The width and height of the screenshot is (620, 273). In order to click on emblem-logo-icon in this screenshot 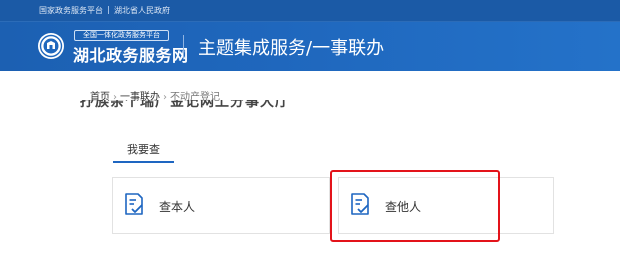, I will do `click(51, 46)`.